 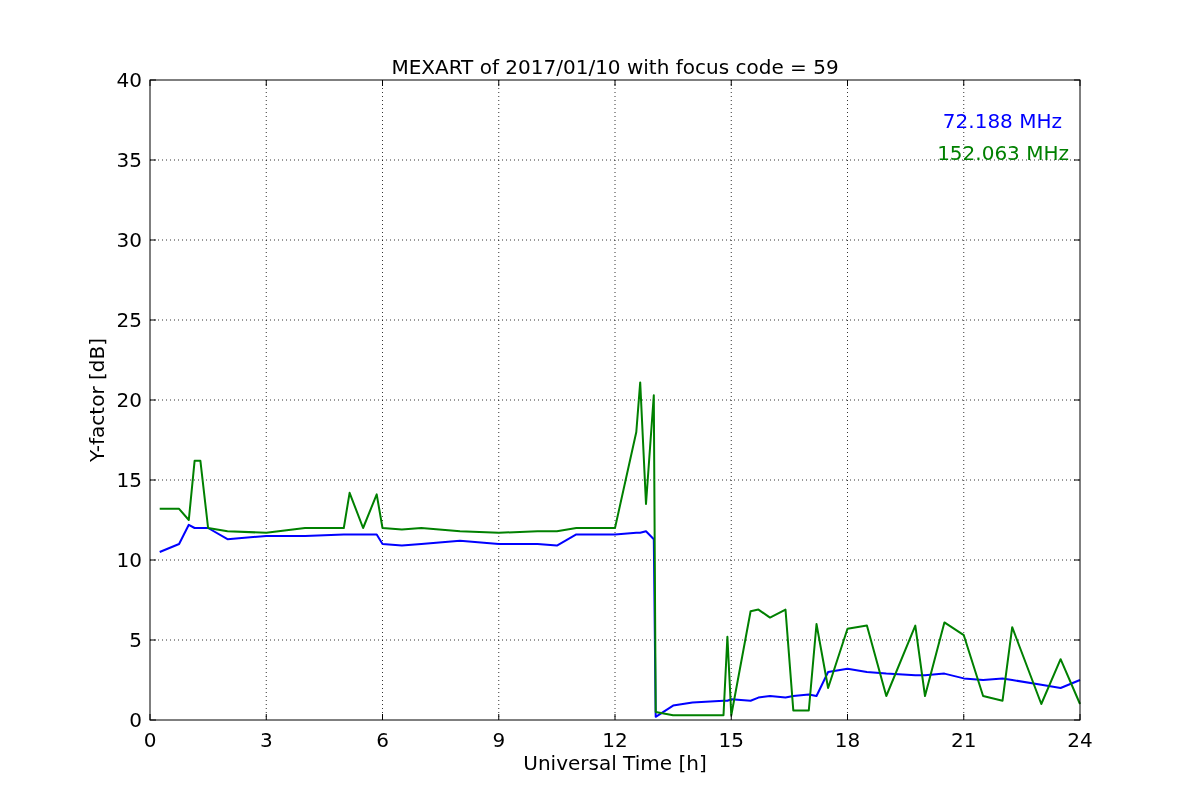 I want to click on x-tick-label: 24, so click(x=1080, y=740).